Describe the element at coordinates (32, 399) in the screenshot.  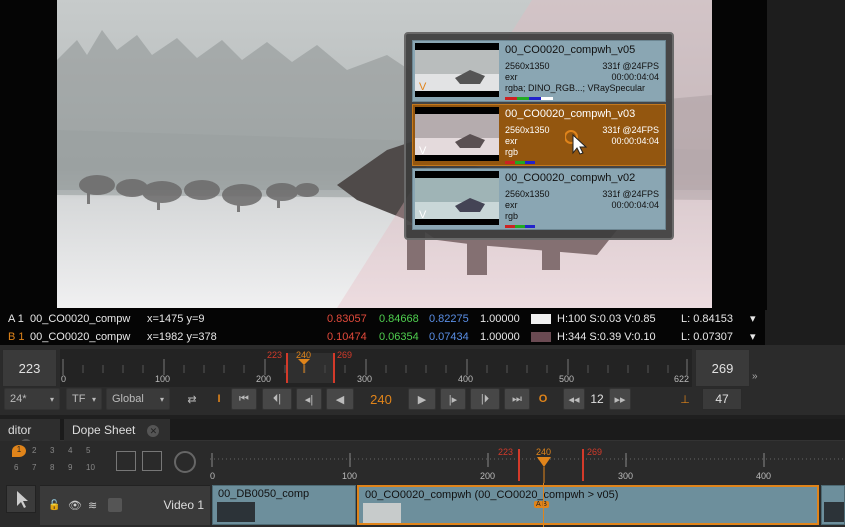
I see `fps-dropdown: 24* ▾` at that location.